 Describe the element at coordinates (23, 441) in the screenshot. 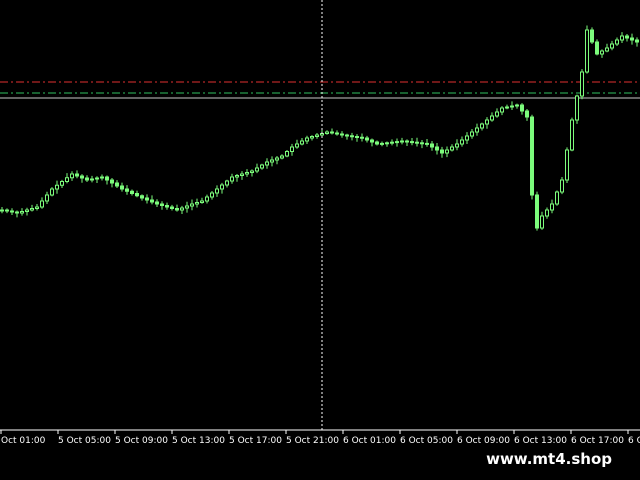

I see `x-tick-label: Oct 01:00` at that location.